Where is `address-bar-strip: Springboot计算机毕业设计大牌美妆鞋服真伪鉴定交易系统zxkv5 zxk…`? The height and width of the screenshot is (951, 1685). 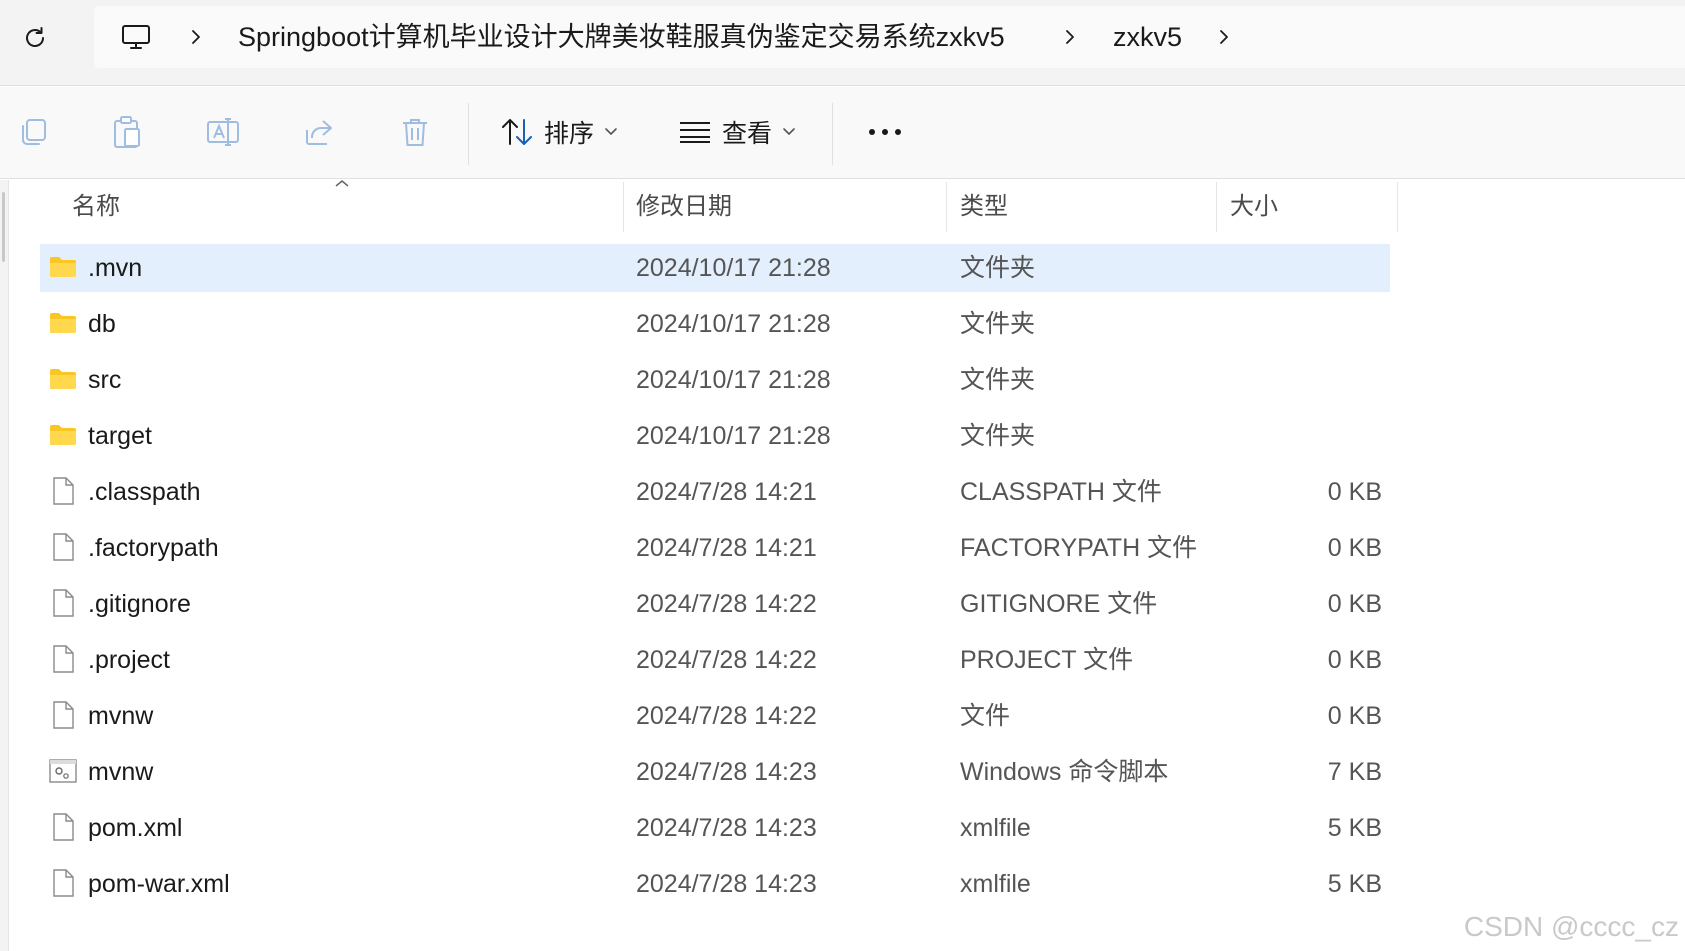 address-bar-strip: Springboot计算机毕业设计大牌美妆鞋服真伪鉴定交易系统zxkv5 zxk… is located at coordinates (842, 43).